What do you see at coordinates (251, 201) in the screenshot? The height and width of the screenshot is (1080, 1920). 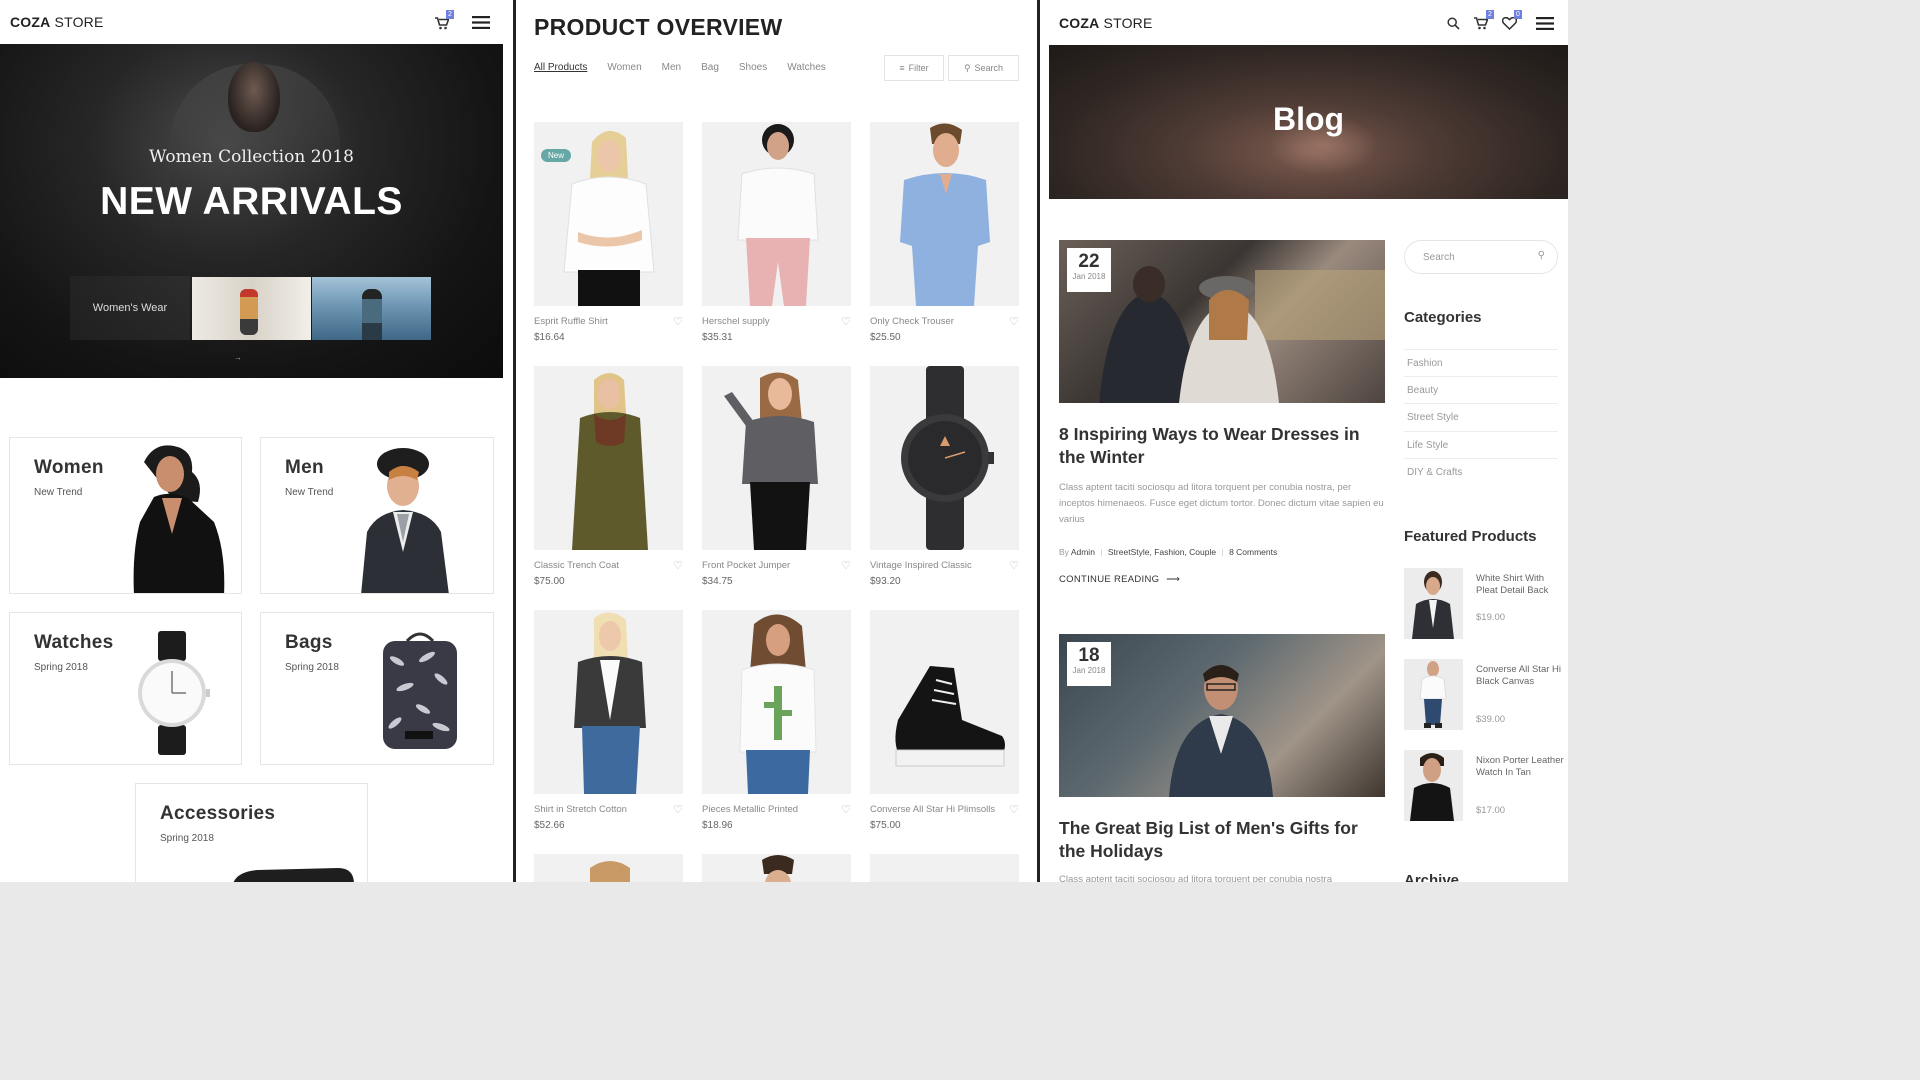 I see `hero-title: NEW ARRIVALS` at bounding box center [251, 201].